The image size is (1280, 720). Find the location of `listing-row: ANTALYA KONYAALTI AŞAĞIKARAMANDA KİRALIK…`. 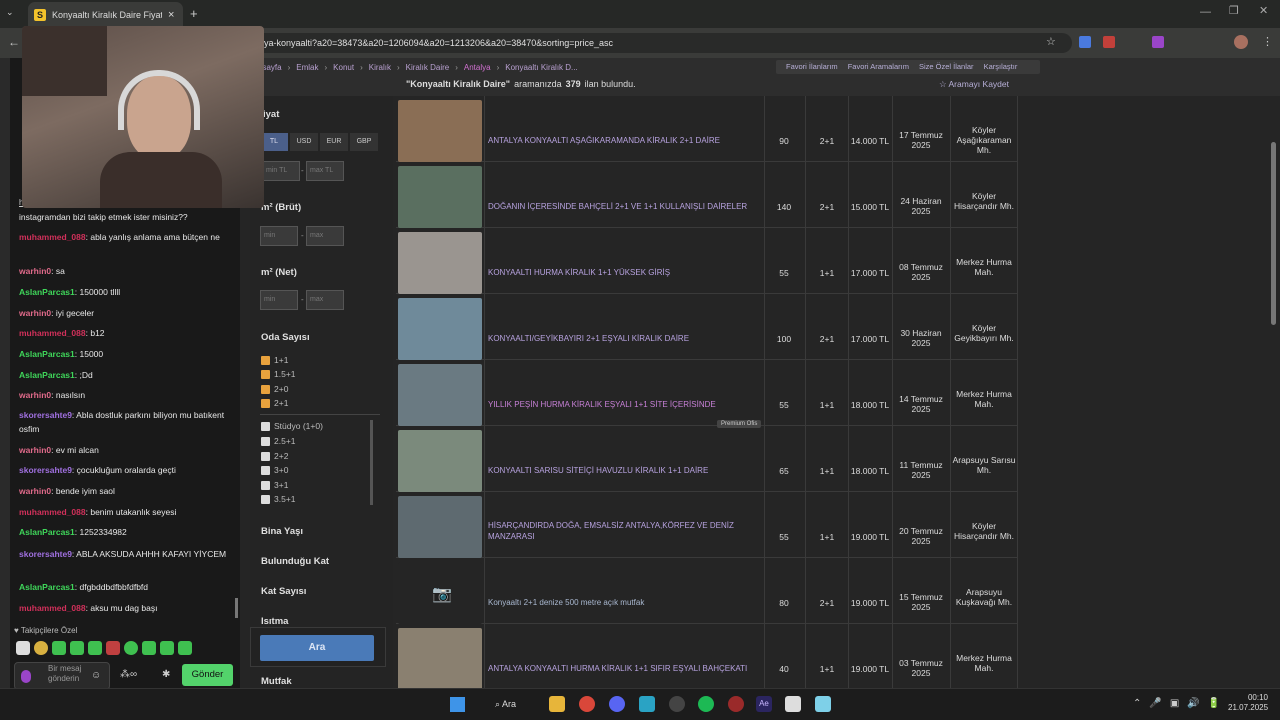

listing-row: ANTALYA KONYAALTI AŞAĞIKARAMANDA KİRALIK… is located at coordinates (707, 129).